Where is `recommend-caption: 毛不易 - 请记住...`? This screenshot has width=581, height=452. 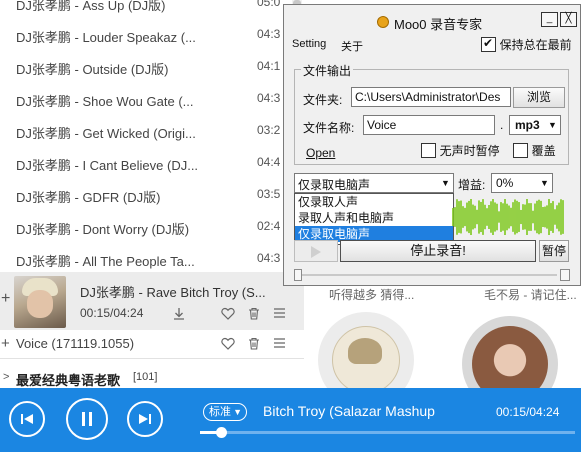 recommend-caption: 毛不易 - 请记住... is located at coordinates (530, 294).